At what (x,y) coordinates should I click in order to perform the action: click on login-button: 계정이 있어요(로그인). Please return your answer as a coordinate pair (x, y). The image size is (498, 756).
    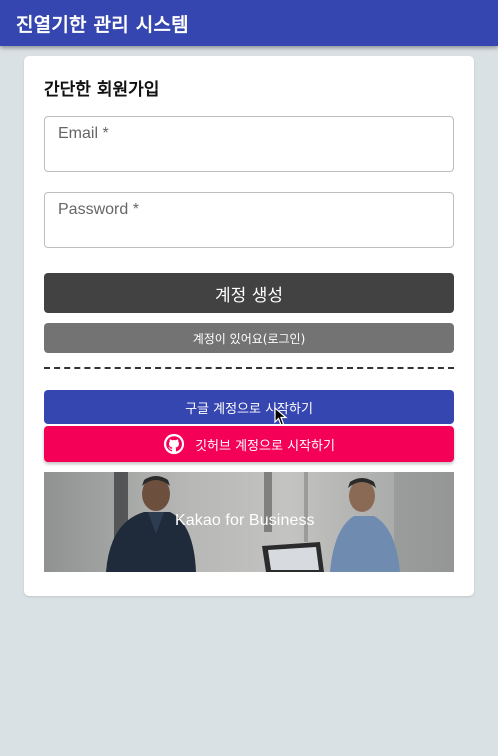
    Looking at the image, I should click on (249, 338).